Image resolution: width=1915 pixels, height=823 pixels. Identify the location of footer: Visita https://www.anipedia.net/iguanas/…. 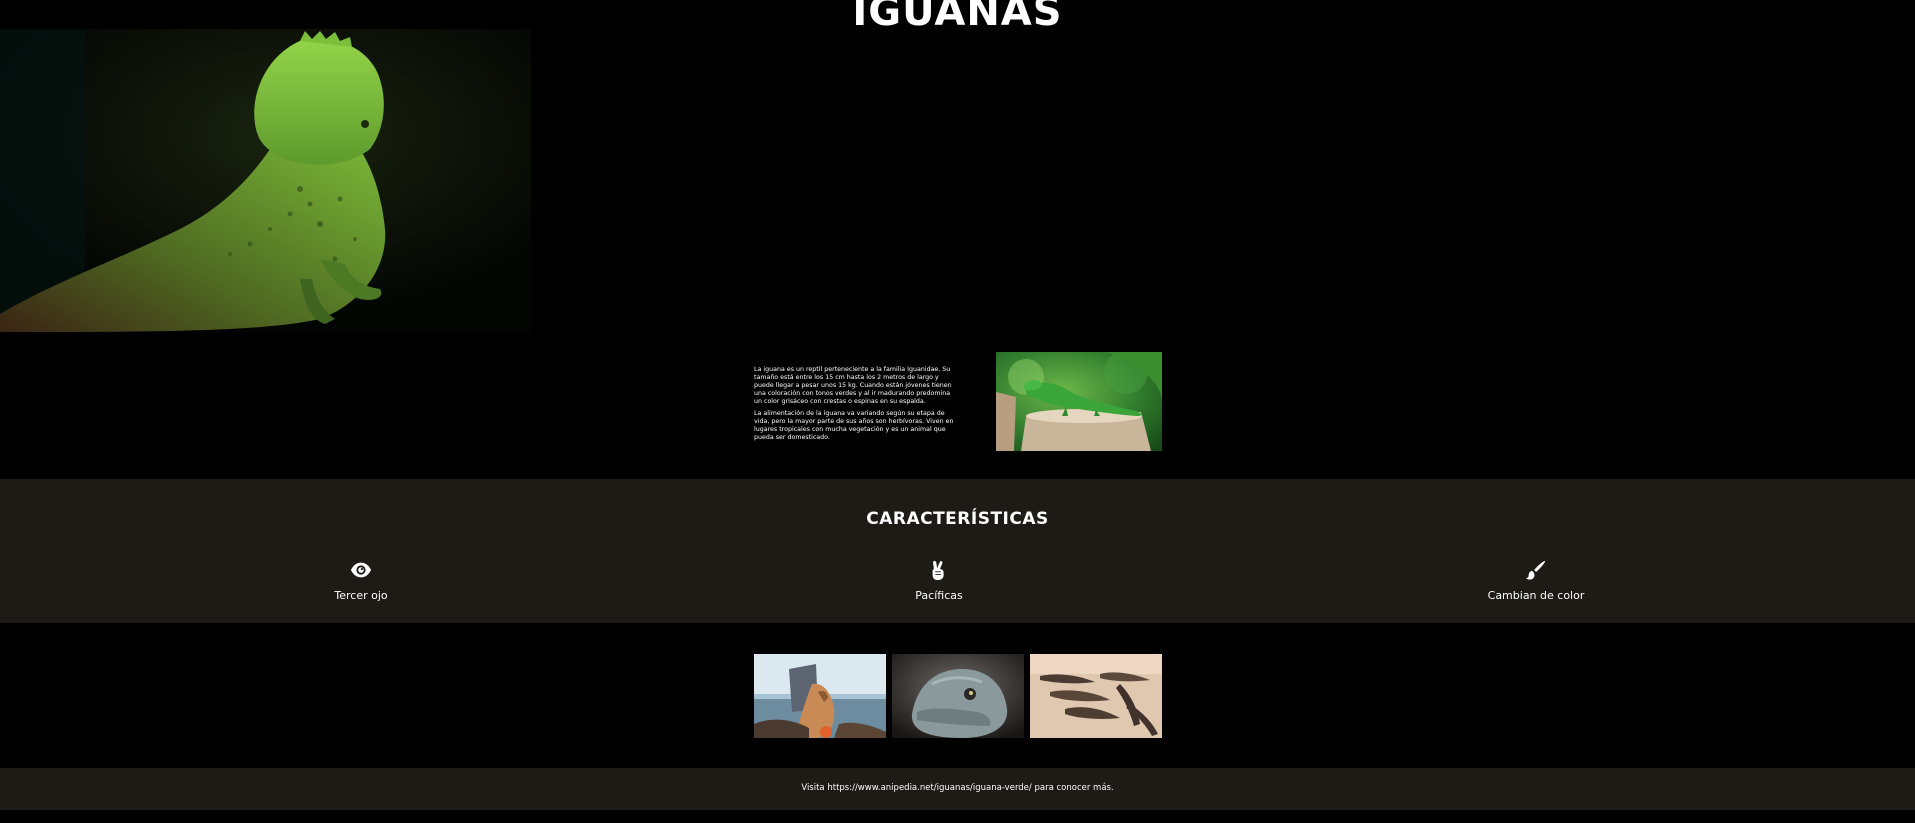
(957, 789).